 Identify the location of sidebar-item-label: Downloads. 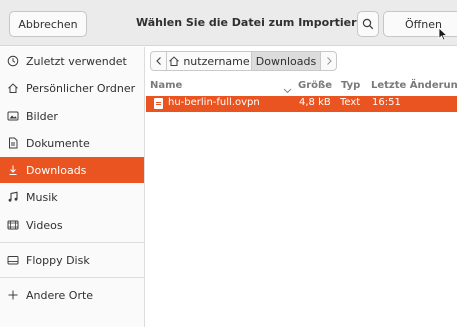
(56, 170).